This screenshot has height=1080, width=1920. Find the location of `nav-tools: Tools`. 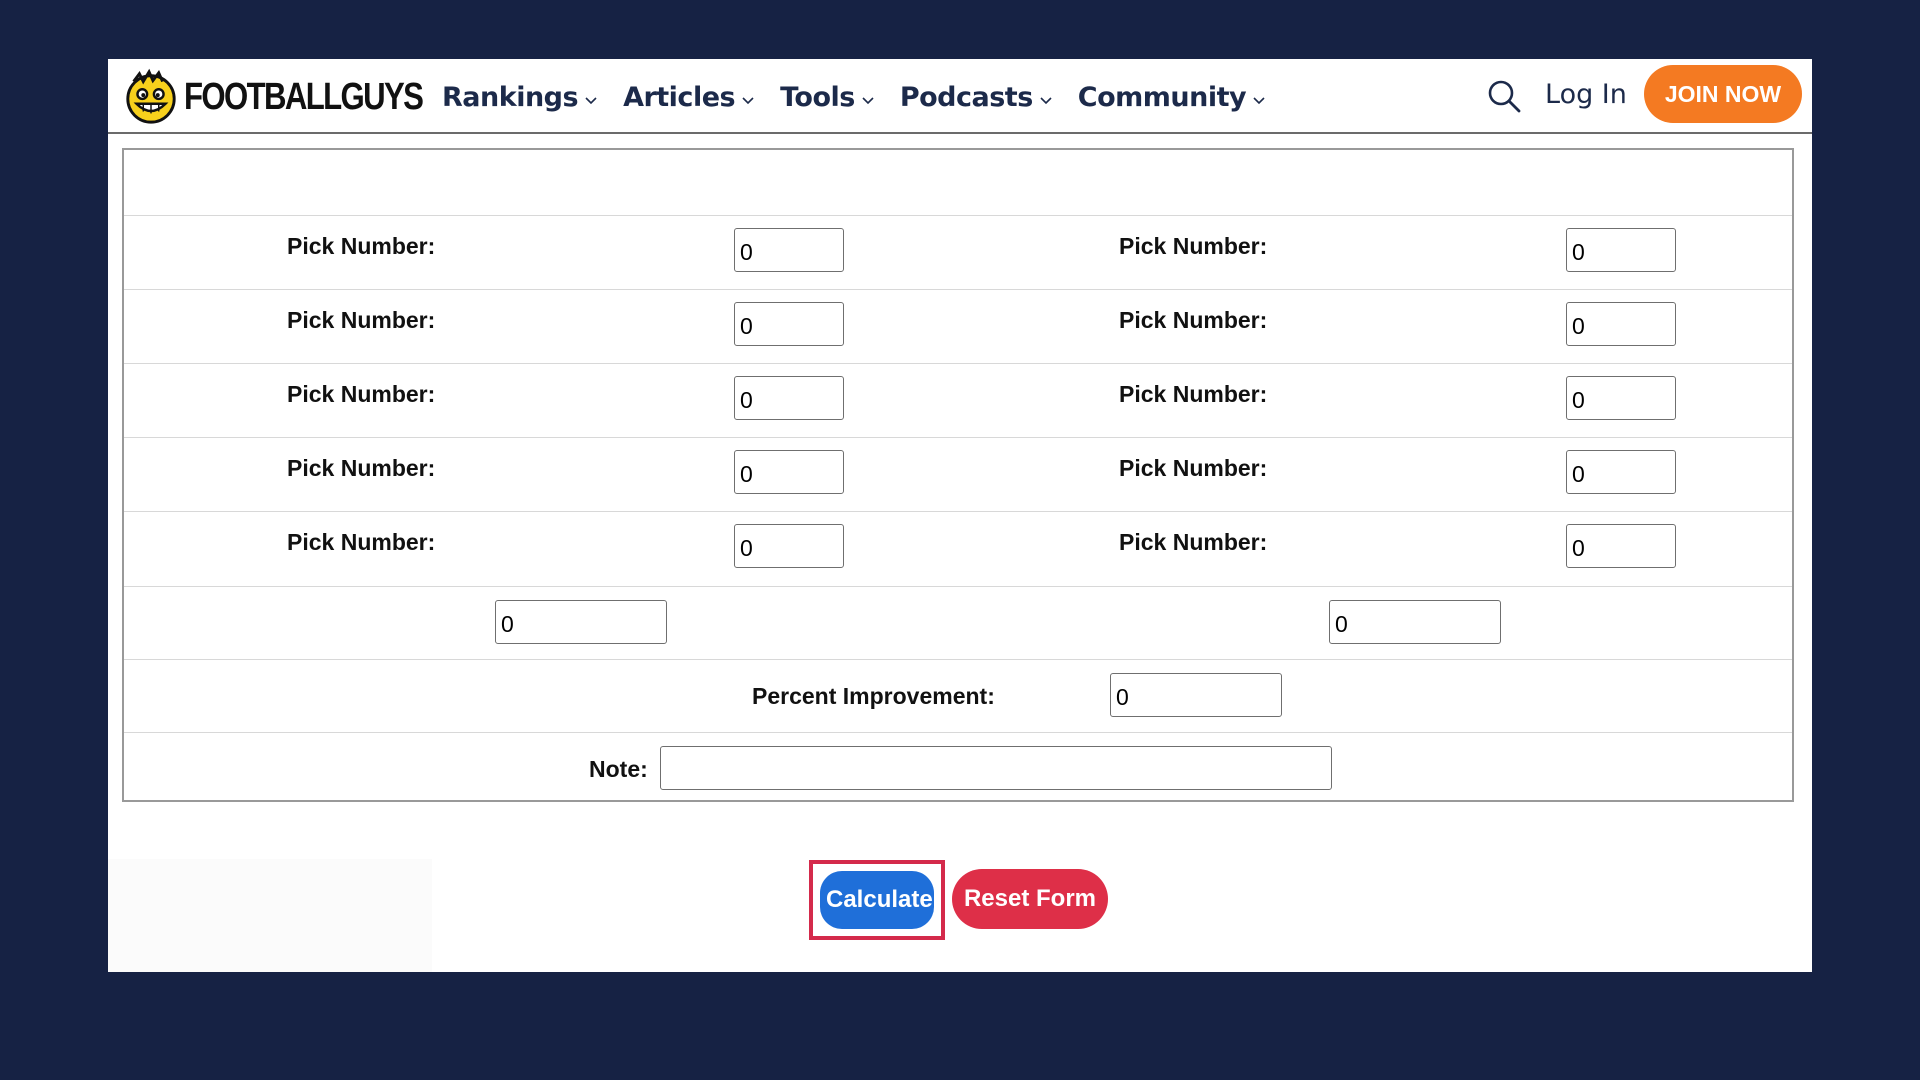

nav-tools: Tools is located at coordinates (827, 97).